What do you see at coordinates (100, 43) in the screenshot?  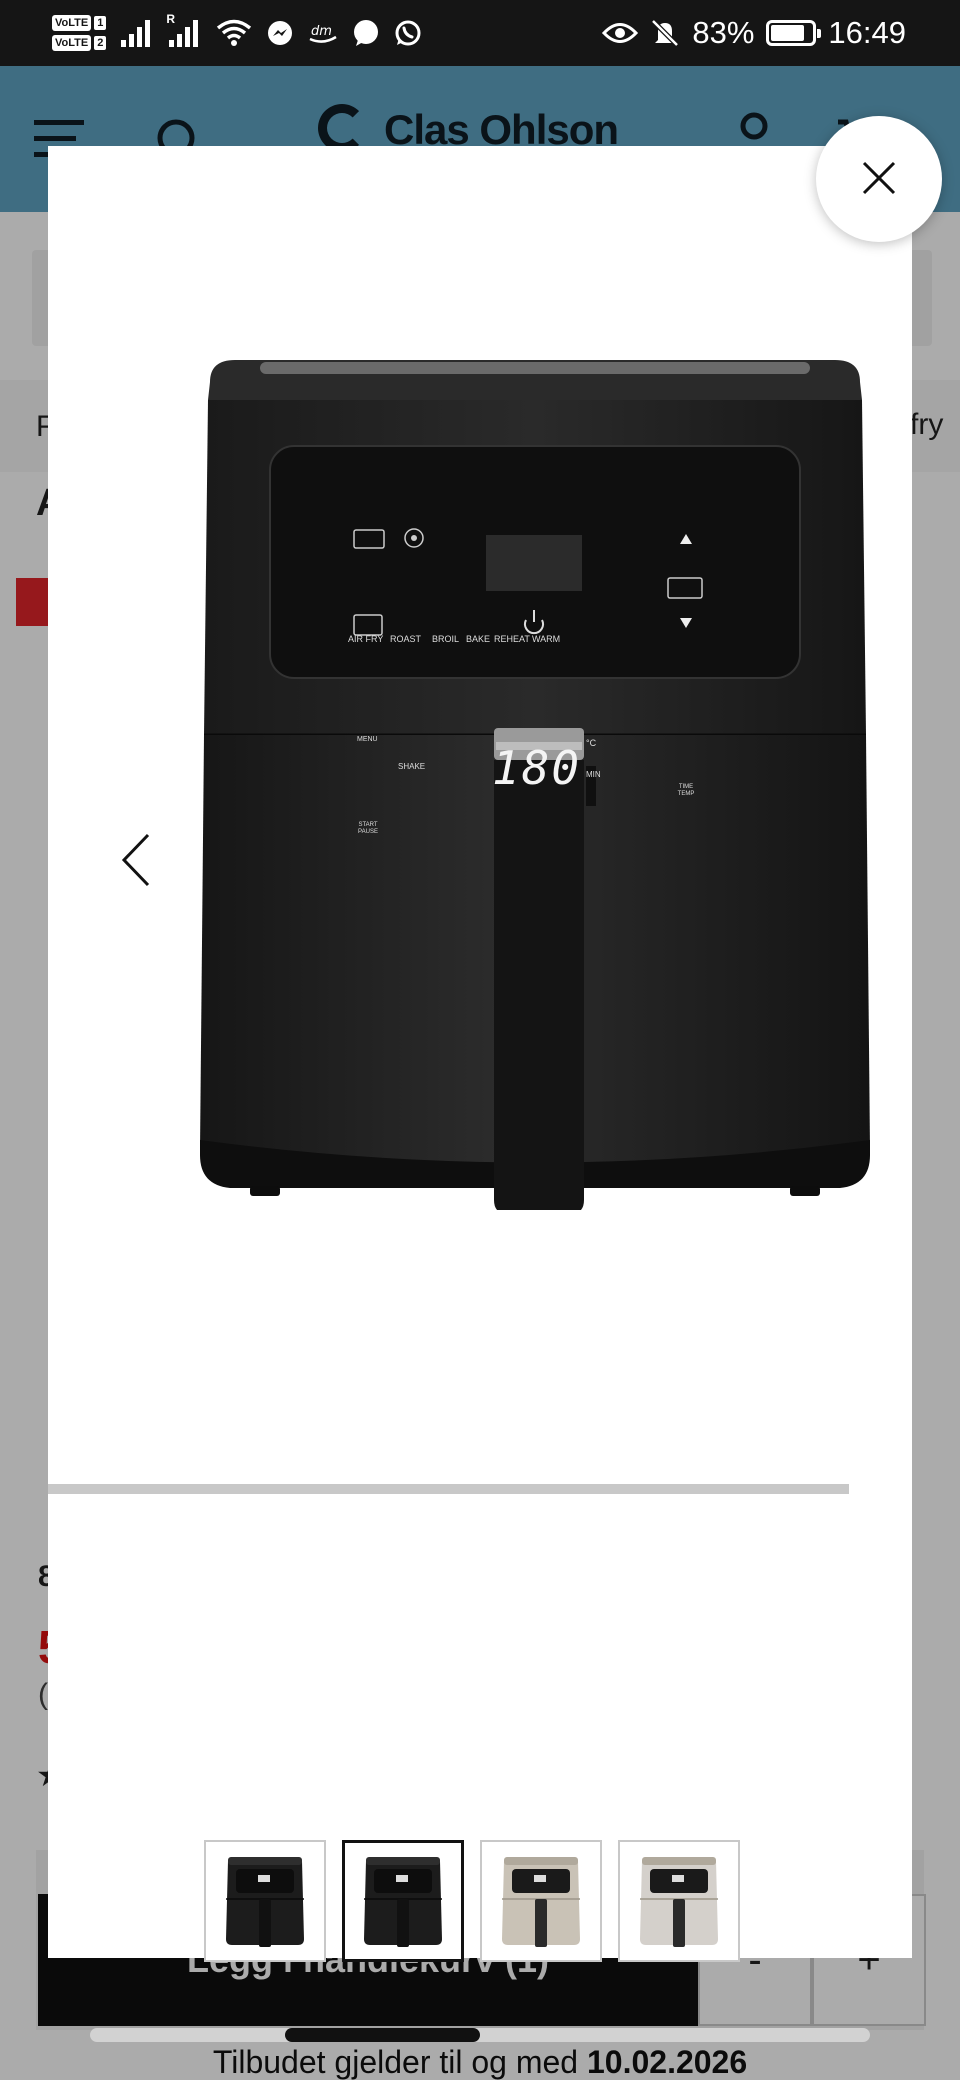 I see `sim2-number: 2` at bounding box center [100, 43].